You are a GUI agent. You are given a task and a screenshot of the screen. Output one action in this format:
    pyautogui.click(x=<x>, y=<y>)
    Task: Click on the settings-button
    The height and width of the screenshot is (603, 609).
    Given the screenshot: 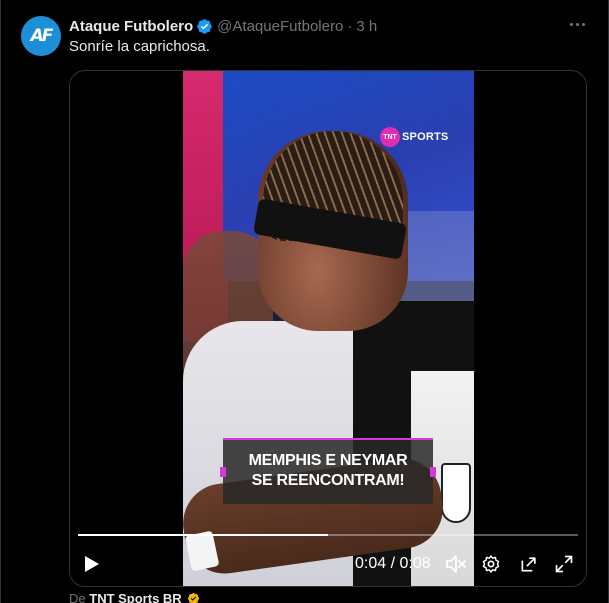 What is the action you would take?
    pyautogui.click(x=491, y=564)
    